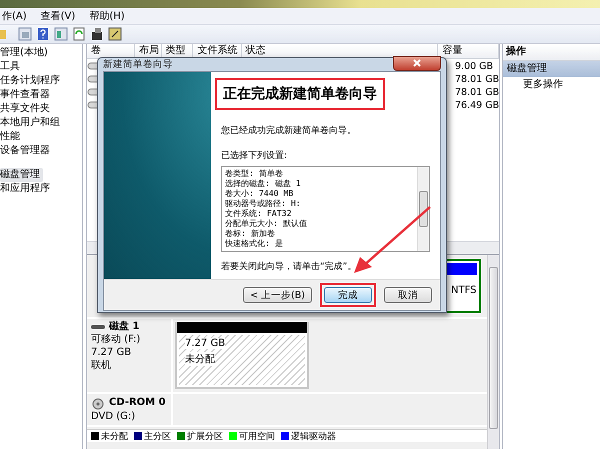  Describe the element at coordinates (113, 417) in the screenshot. I see `disk-info: DVD (G:)` at that location.